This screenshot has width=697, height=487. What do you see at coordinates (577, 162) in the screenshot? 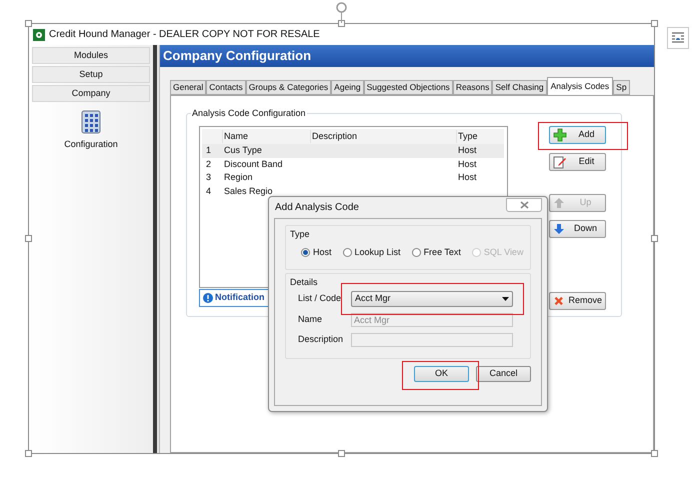
I see `action-button: Edit` at bounding box center [577, 162].